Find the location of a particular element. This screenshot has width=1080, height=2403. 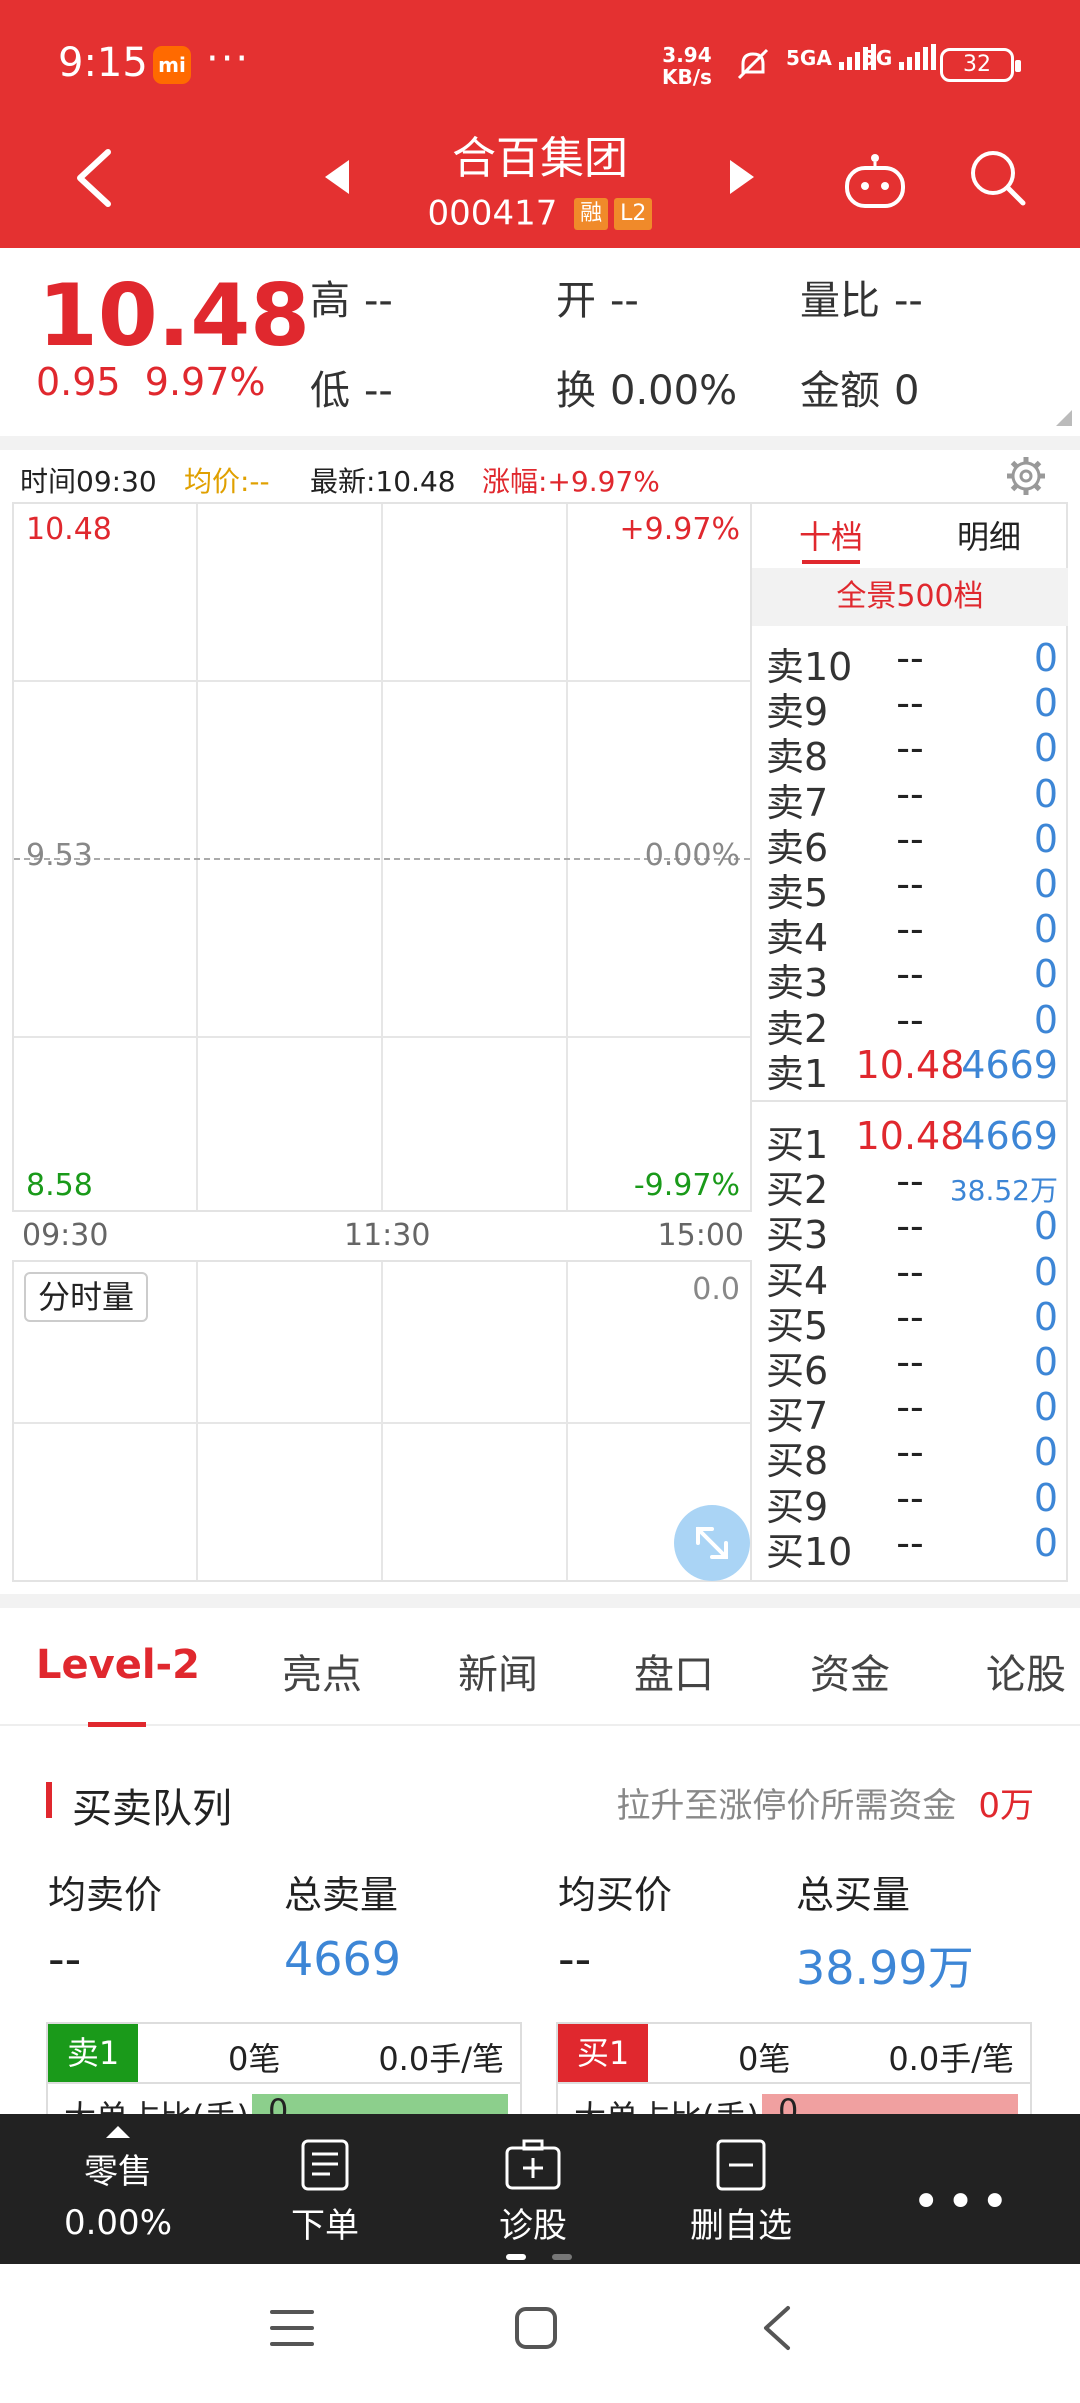

tab-level2: Level-2 is located at coordinates (118, 1665).